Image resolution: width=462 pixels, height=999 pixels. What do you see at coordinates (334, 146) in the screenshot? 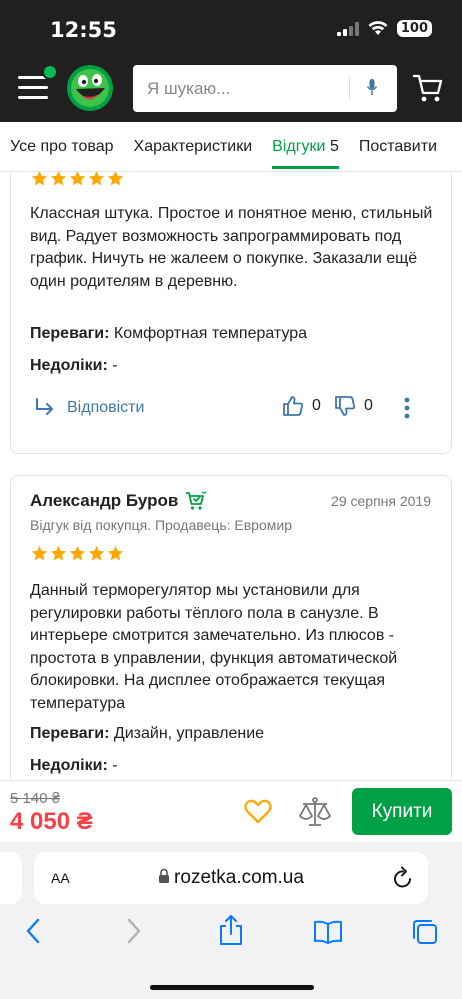
I see `tab-reviews-count: 5` at bounding box center [334, 146].